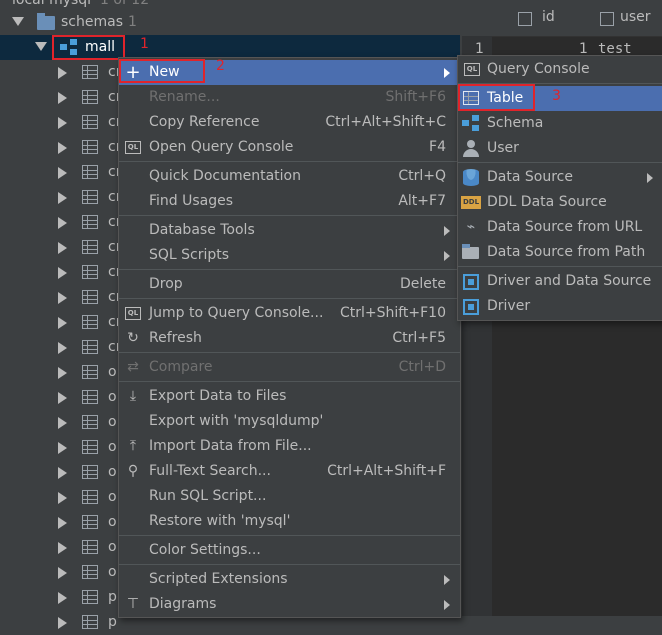 This screenshot has width=662, height=635. Describe the element at coordinates (471, 123) in the screenshot. I see `schema-icon` at that location.